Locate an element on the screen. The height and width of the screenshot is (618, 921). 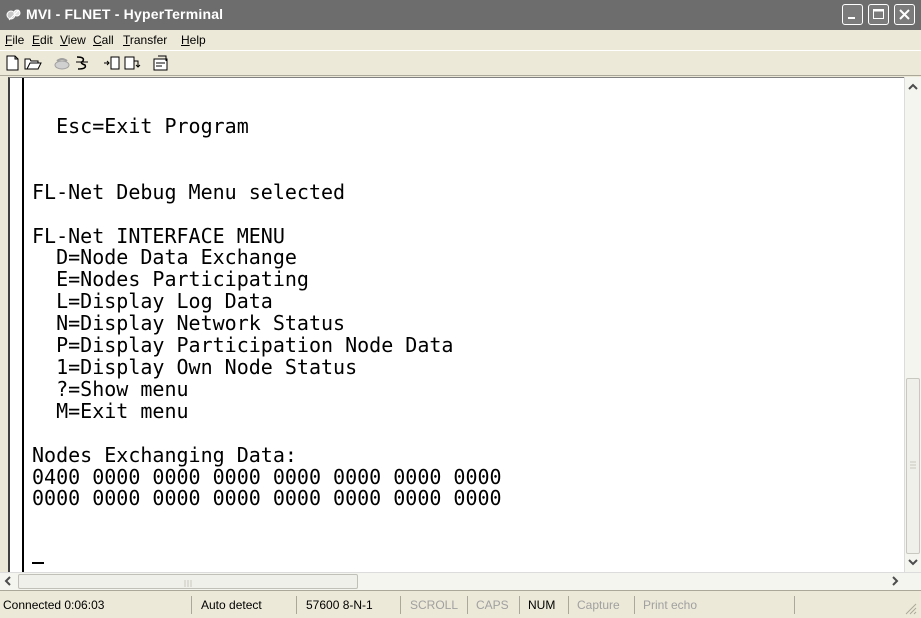
disconnect-icon is located at coordinates (62, 63).